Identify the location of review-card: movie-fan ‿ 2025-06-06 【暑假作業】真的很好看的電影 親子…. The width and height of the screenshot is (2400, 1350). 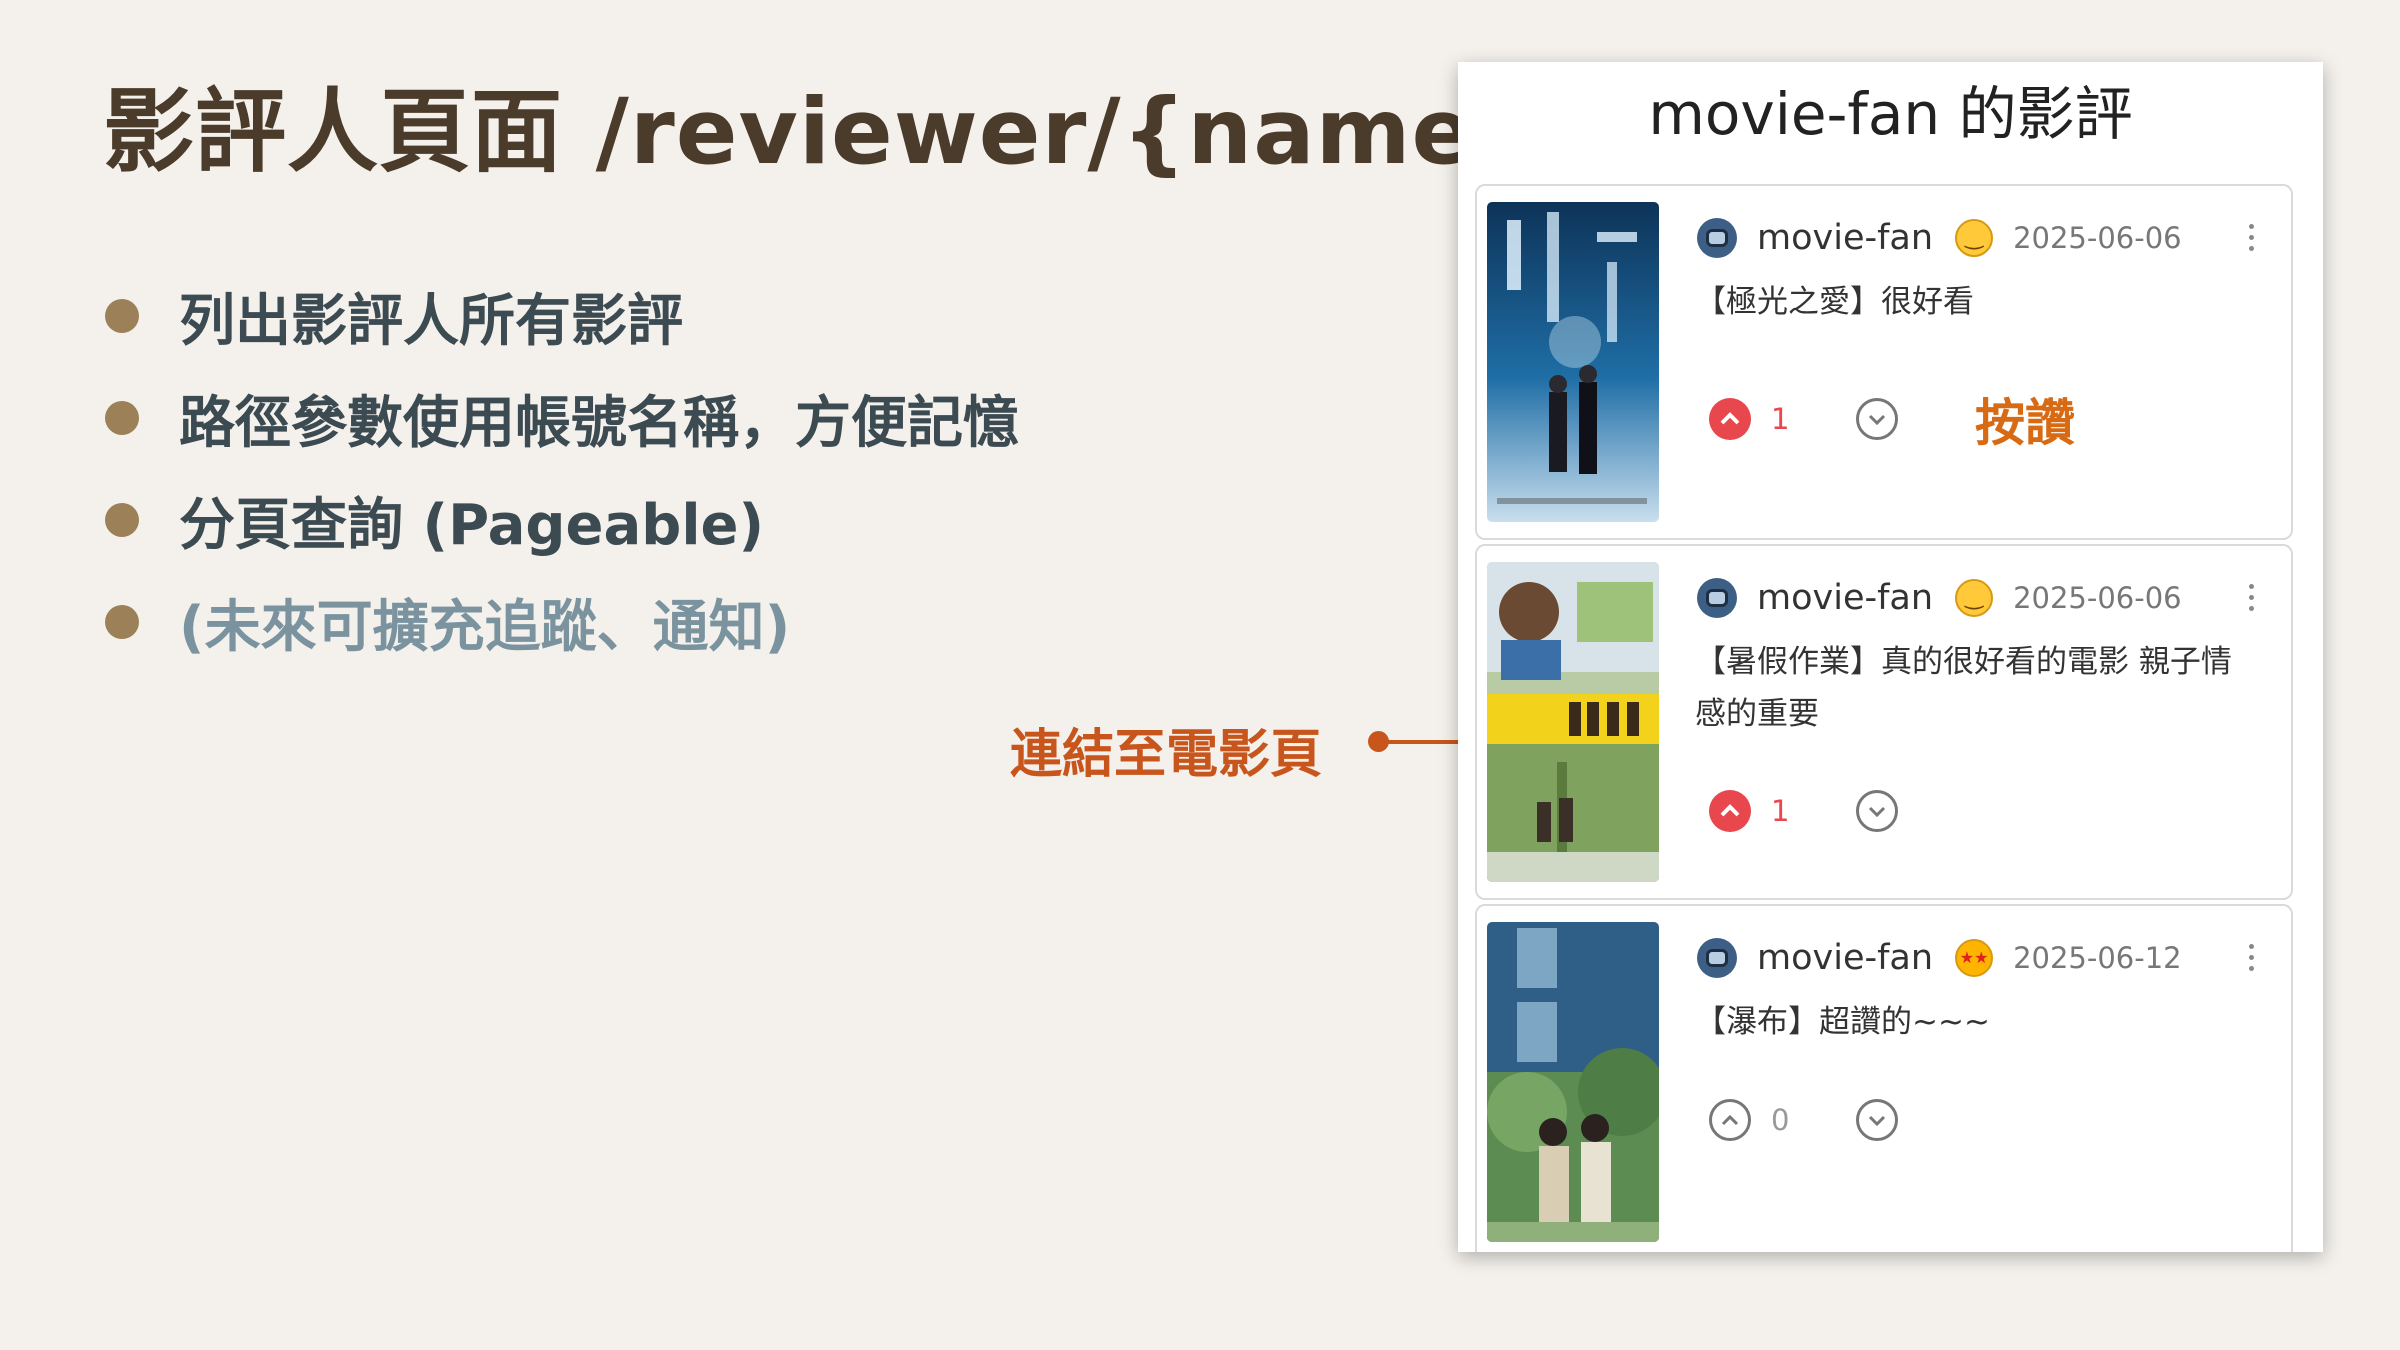
(1884, 722).